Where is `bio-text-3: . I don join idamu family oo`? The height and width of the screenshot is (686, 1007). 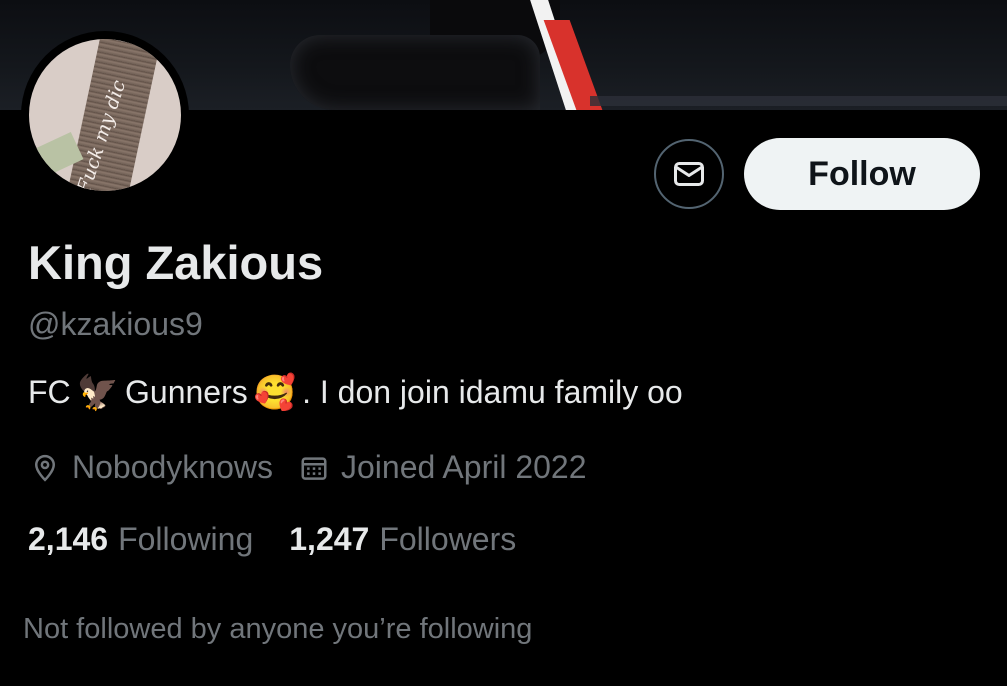
bio-text-3: . I don join idamu family oo is located at coordinates (492, 392).